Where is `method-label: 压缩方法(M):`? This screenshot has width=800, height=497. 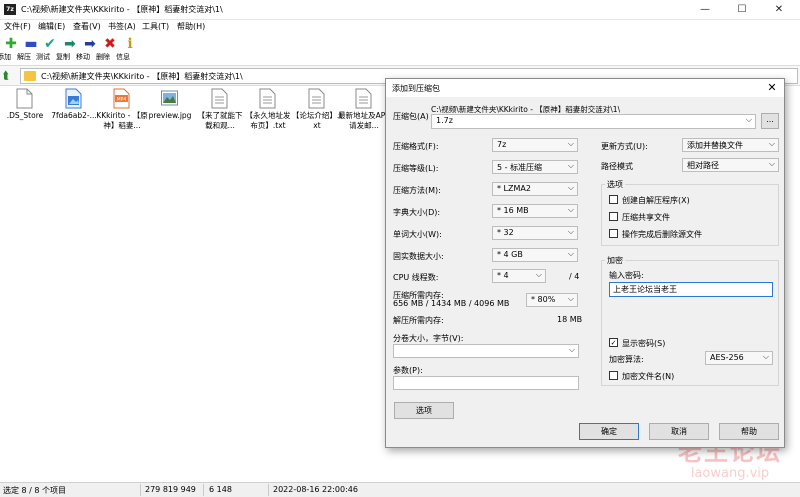
method-label: 压缩方法(M): is located at coordinates (417, 190).